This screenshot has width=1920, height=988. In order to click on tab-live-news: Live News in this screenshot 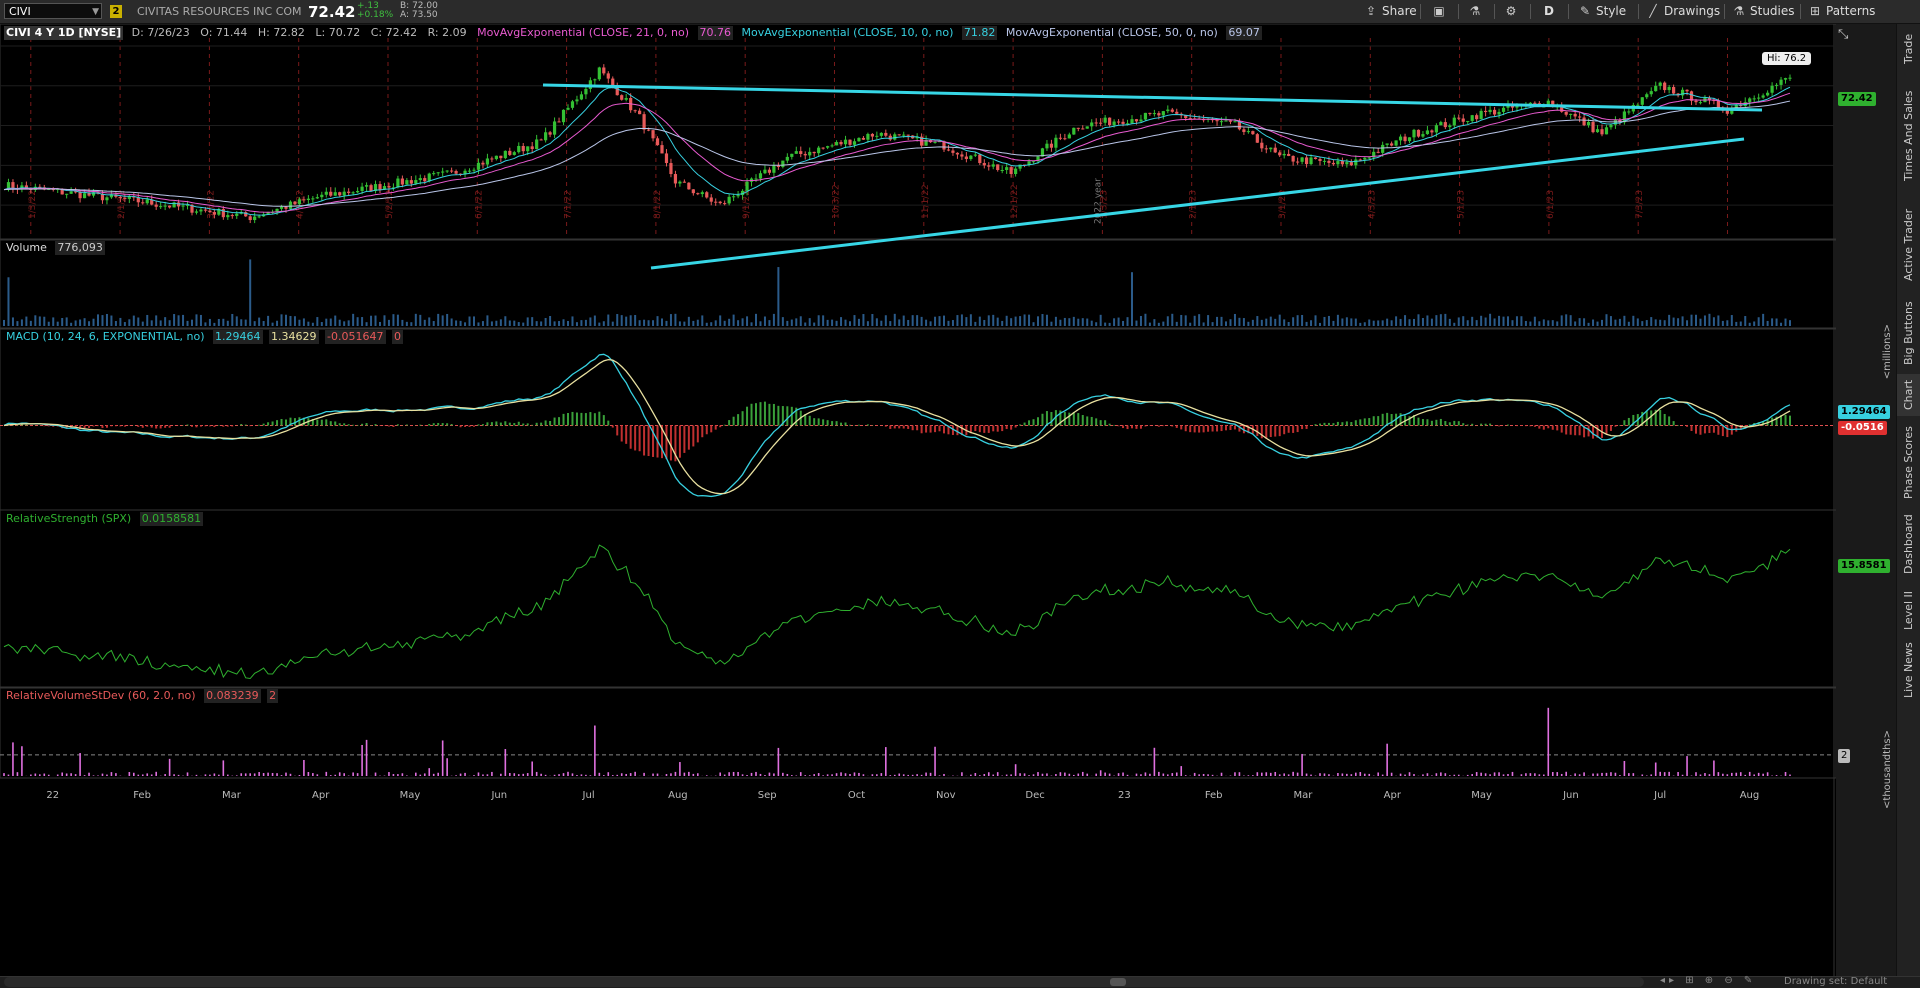, I will do `click(1908, 670)`.